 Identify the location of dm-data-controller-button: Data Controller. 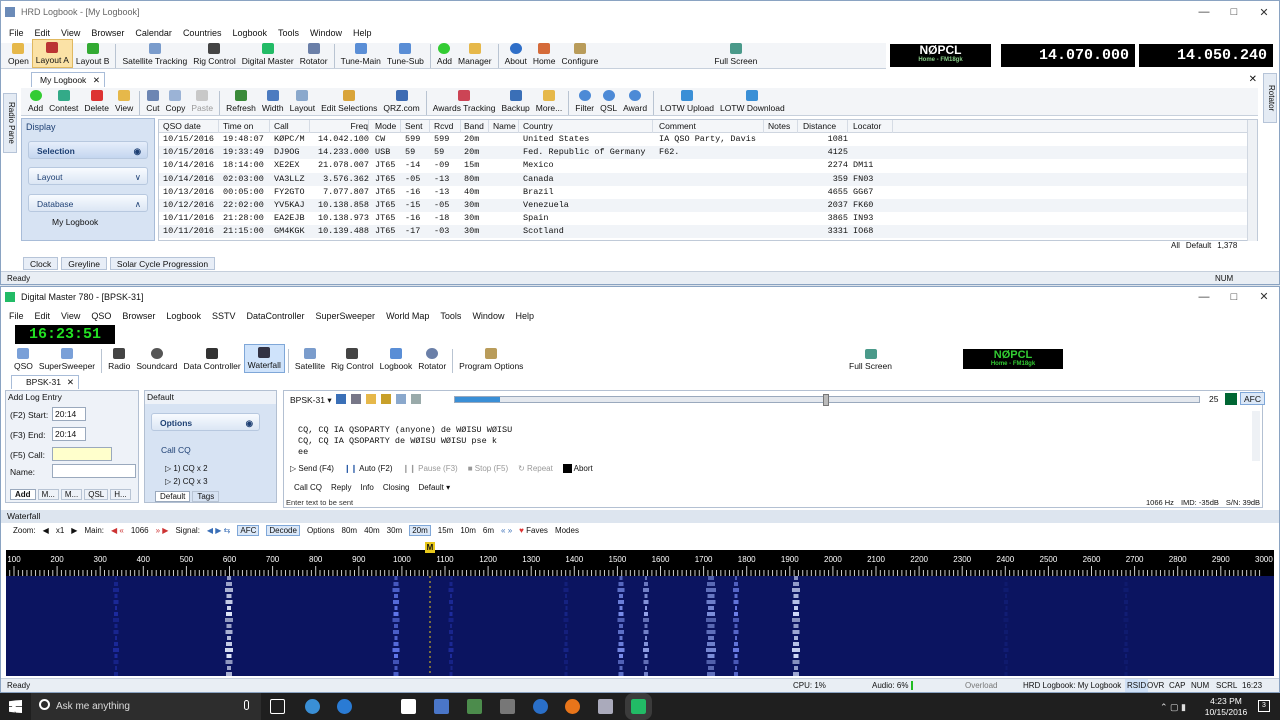
(211, 359).